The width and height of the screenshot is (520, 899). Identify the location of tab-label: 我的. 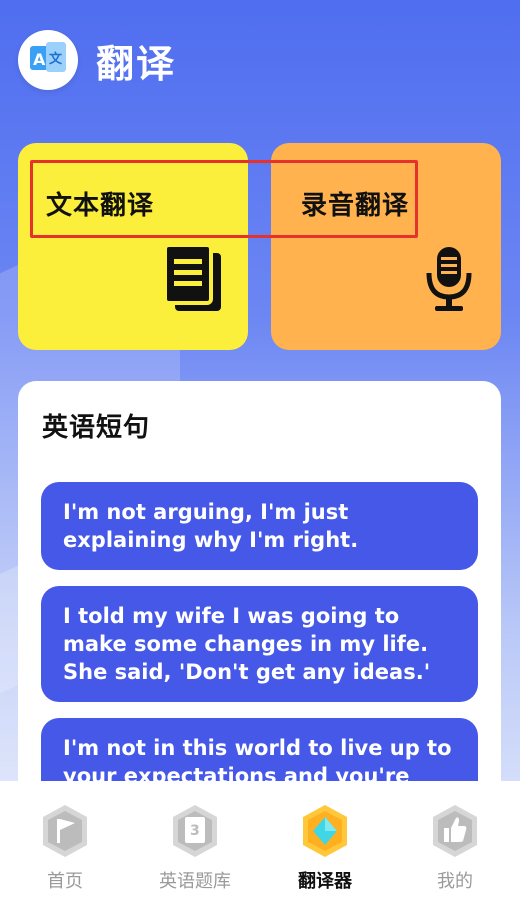
(455, 881).